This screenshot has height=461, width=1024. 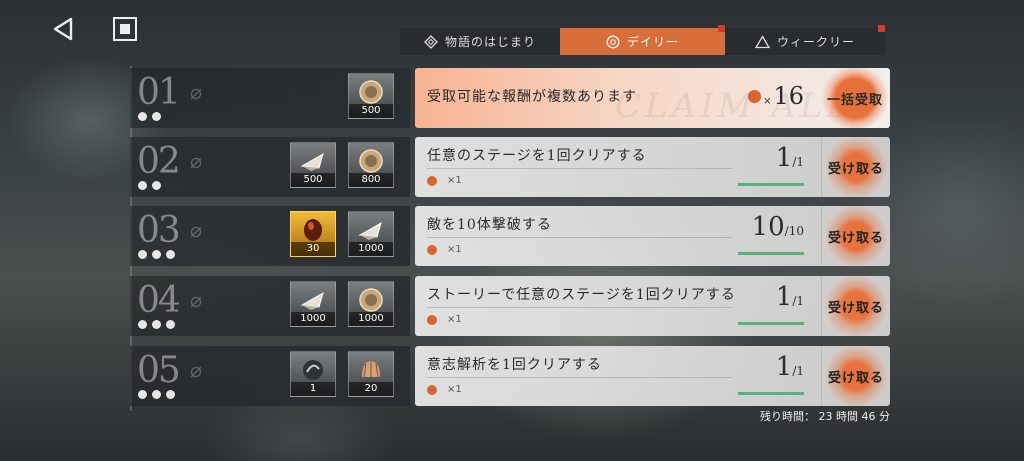 What do you see at coordinates (855, 98) in the screenshot?
I see `claim-all-button: 一括受取` at bounding box center [855, 98].